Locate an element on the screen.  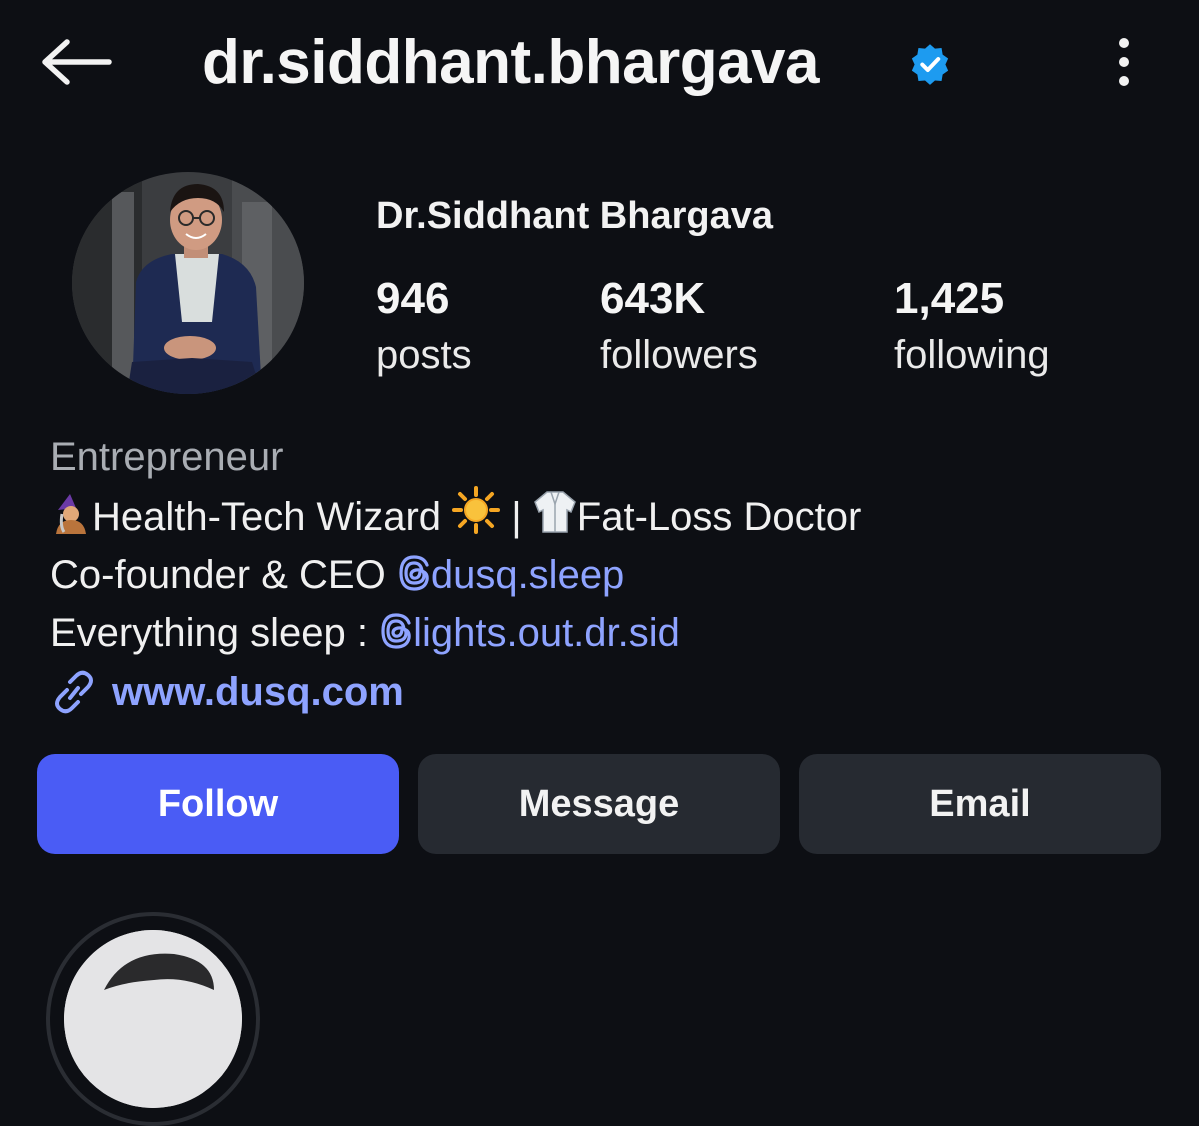
mage-emoji-icon is located at coordinates (71, 514).